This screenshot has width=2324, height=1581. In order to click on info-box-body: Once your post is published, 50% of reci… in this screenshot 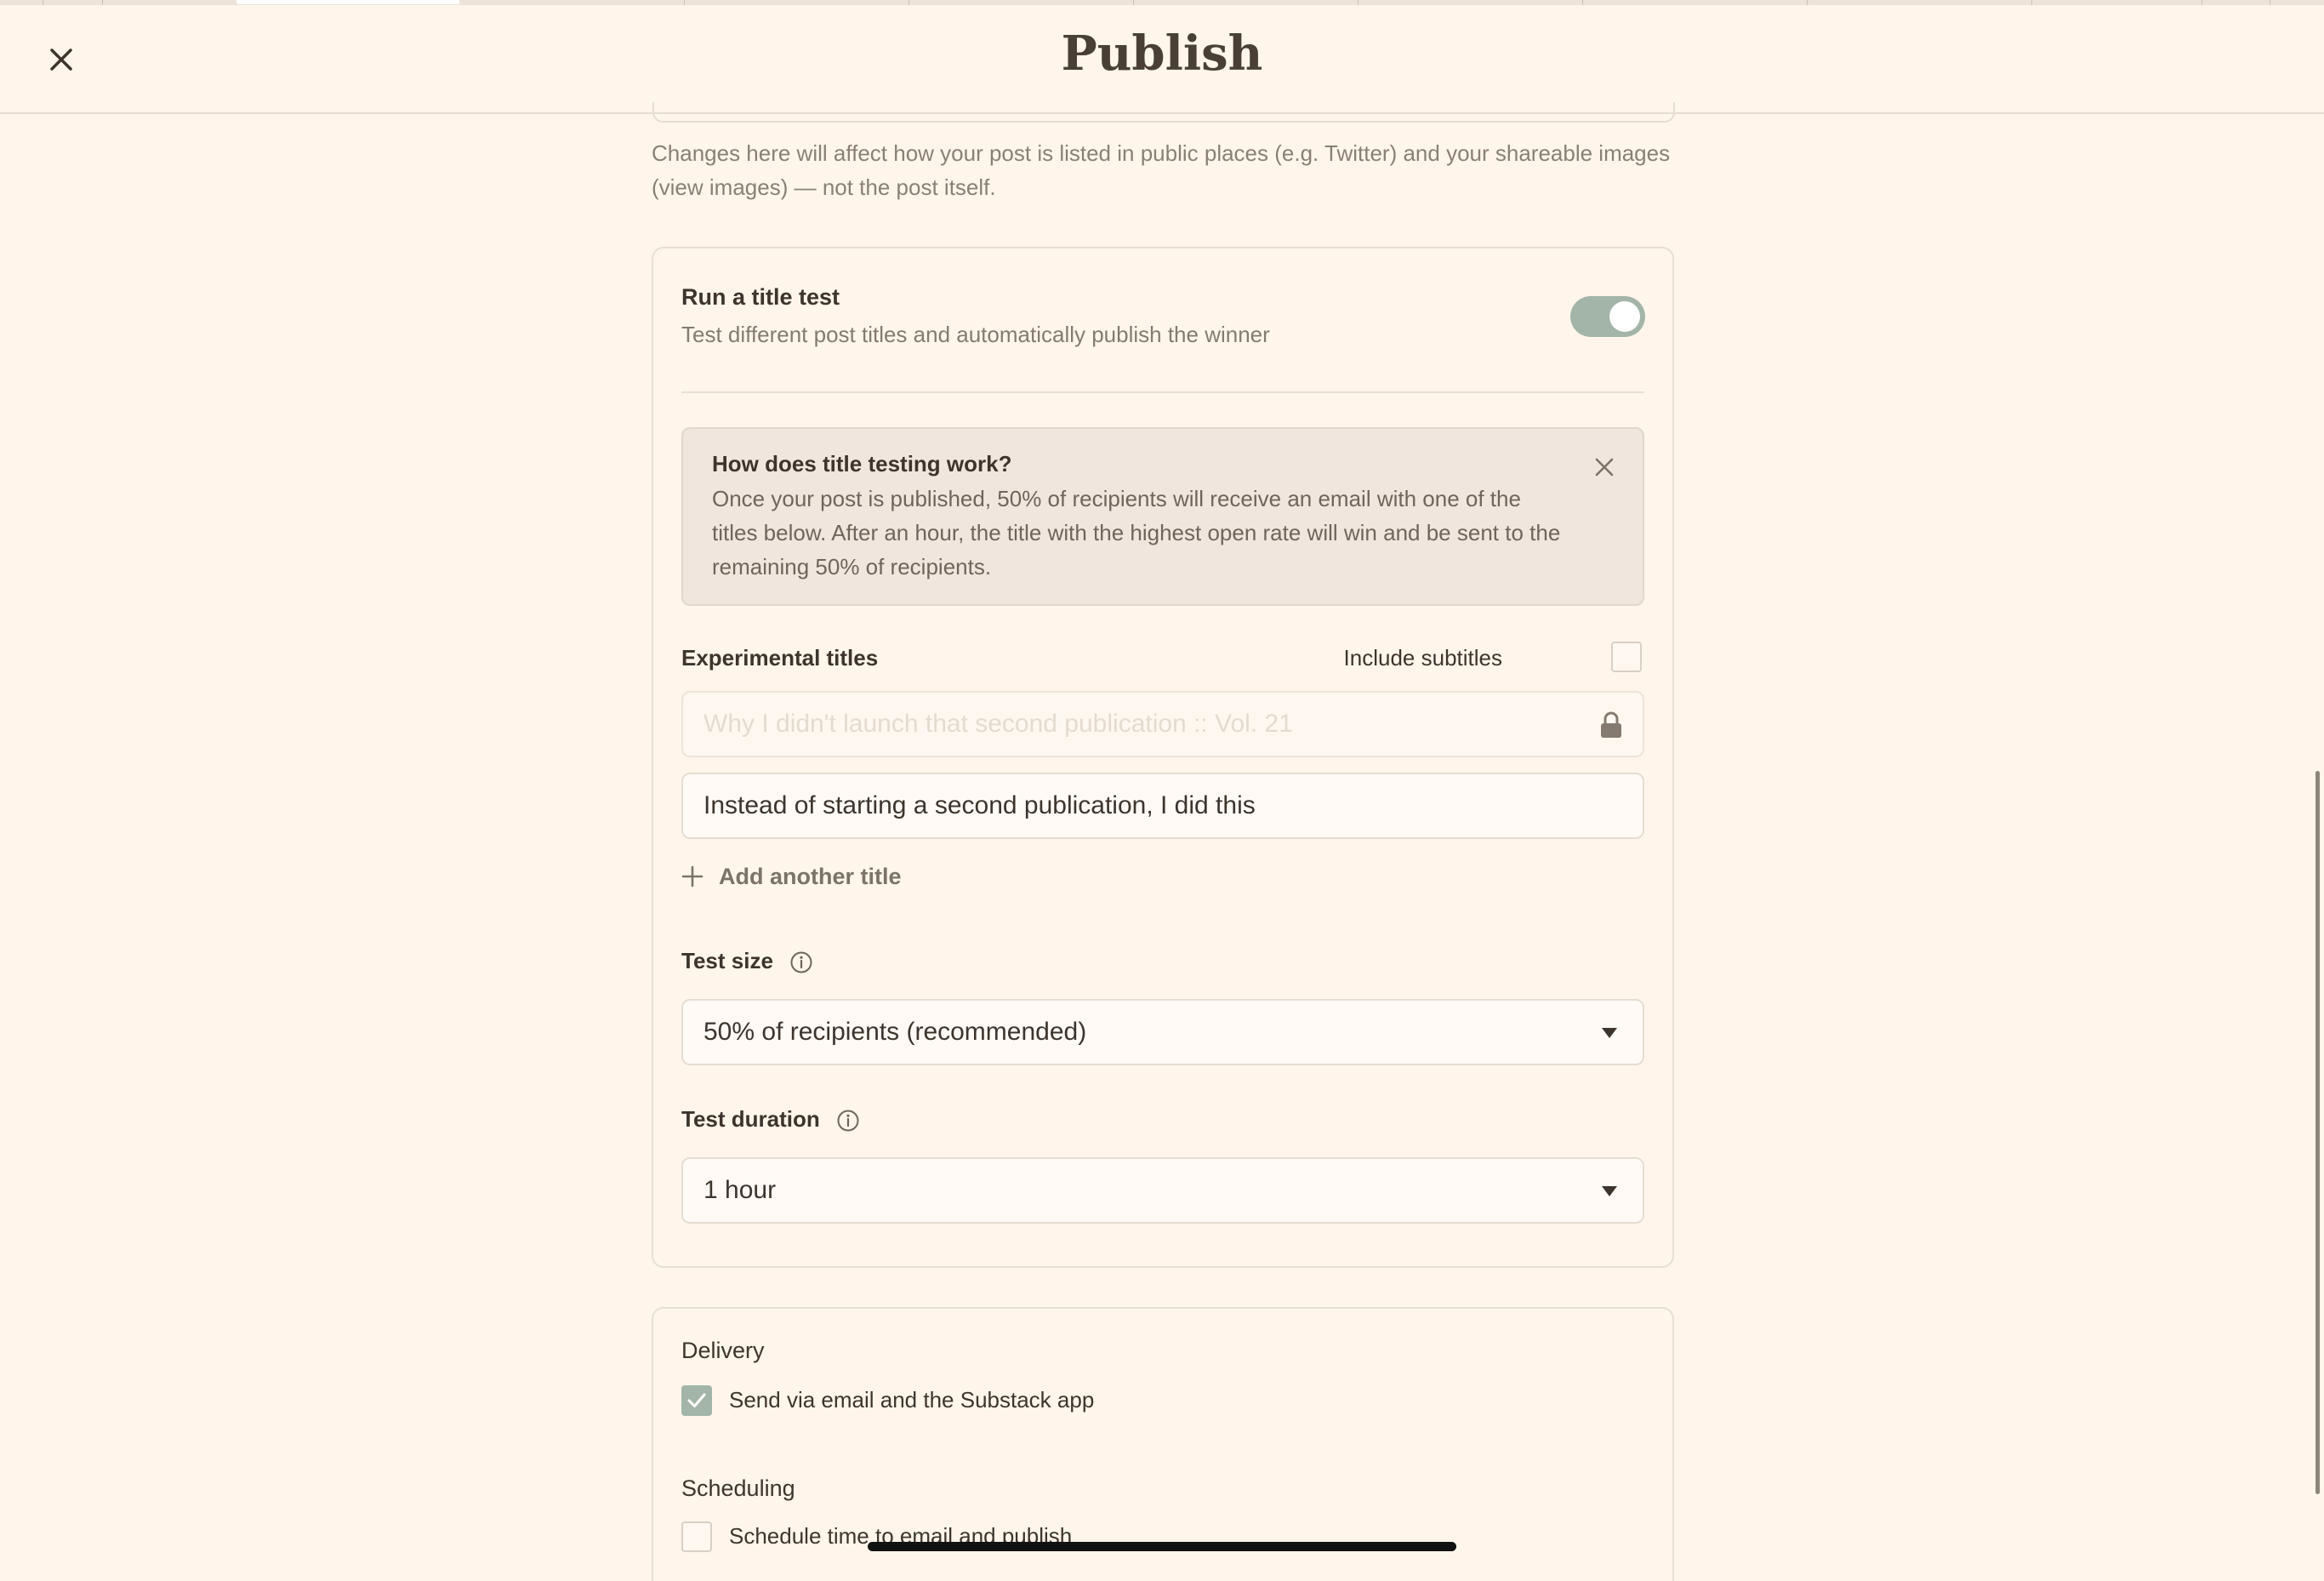, I will do `click(1137, 532)`.